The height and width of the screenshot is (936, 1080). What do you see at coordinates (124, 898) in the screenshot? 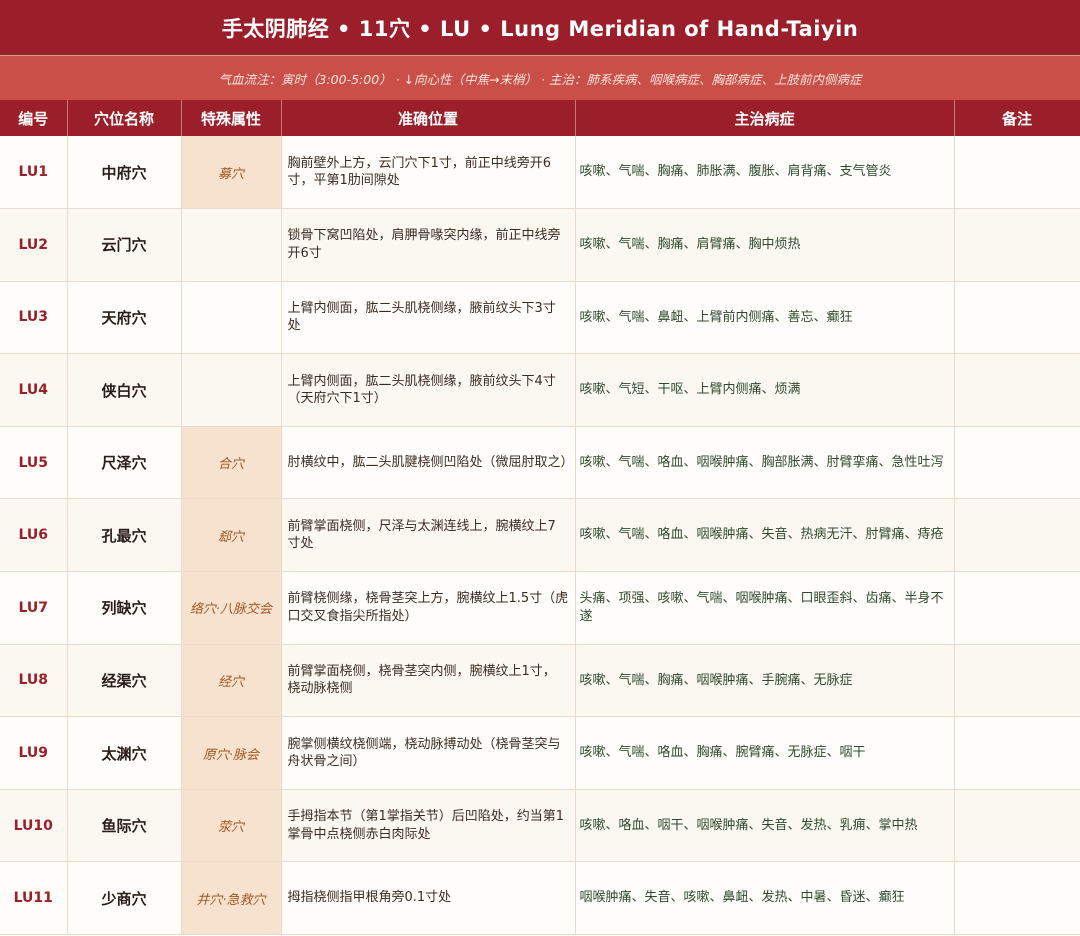
I see `point-name: 少商穴` at bounding box center [124, 898].